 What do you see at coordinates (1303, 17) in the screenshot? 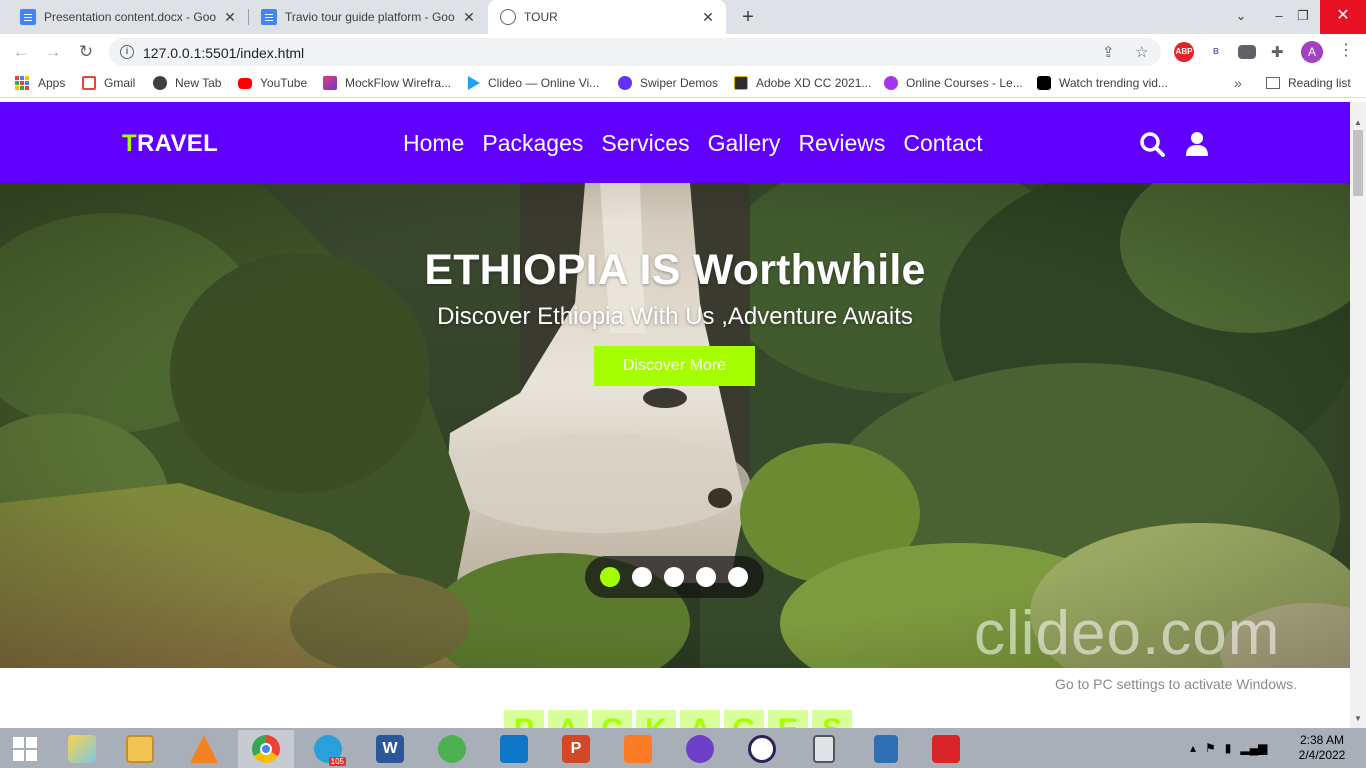
I see `restore-icon: ❐` at bounding box center [1303, 17].